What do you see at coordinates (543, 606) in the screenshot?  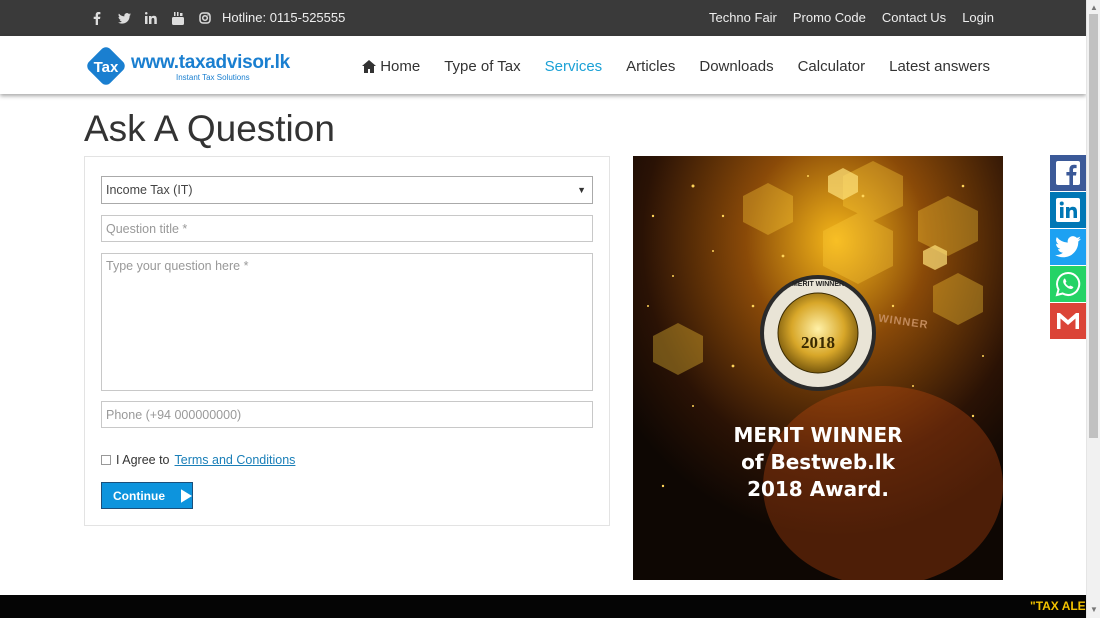 I see `news-ticker: "TAX ALER` at bounding box center [543, 606].